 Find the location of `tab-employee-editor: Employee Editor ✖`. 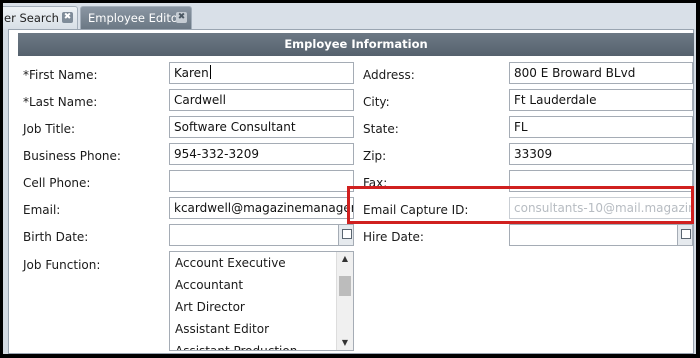

tab-employee-editor: Employee Editor ✖ is located at coordinates (136, 17).